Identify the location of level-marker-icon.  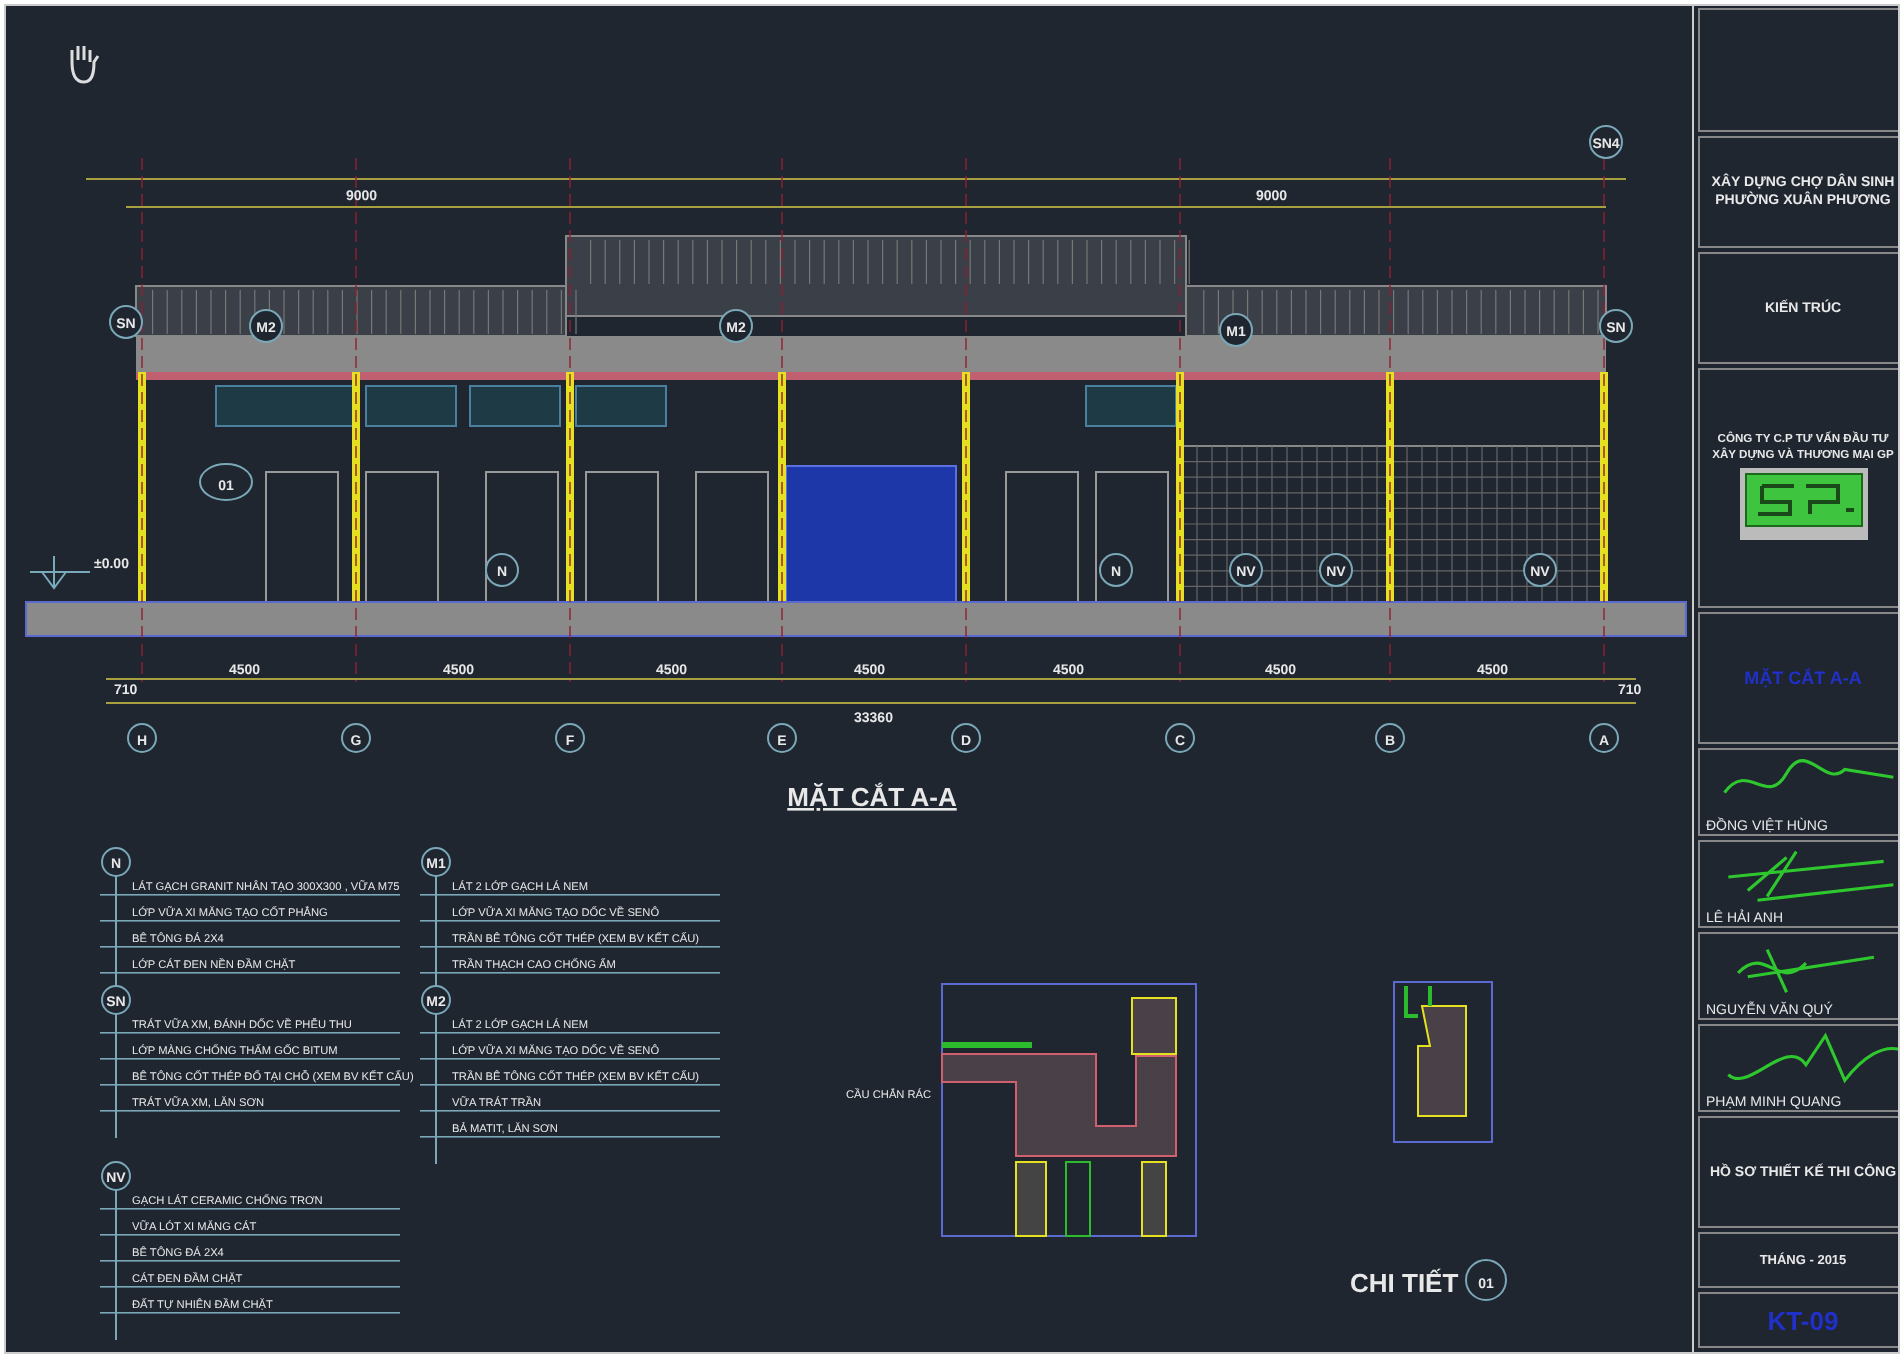
(60, 572).